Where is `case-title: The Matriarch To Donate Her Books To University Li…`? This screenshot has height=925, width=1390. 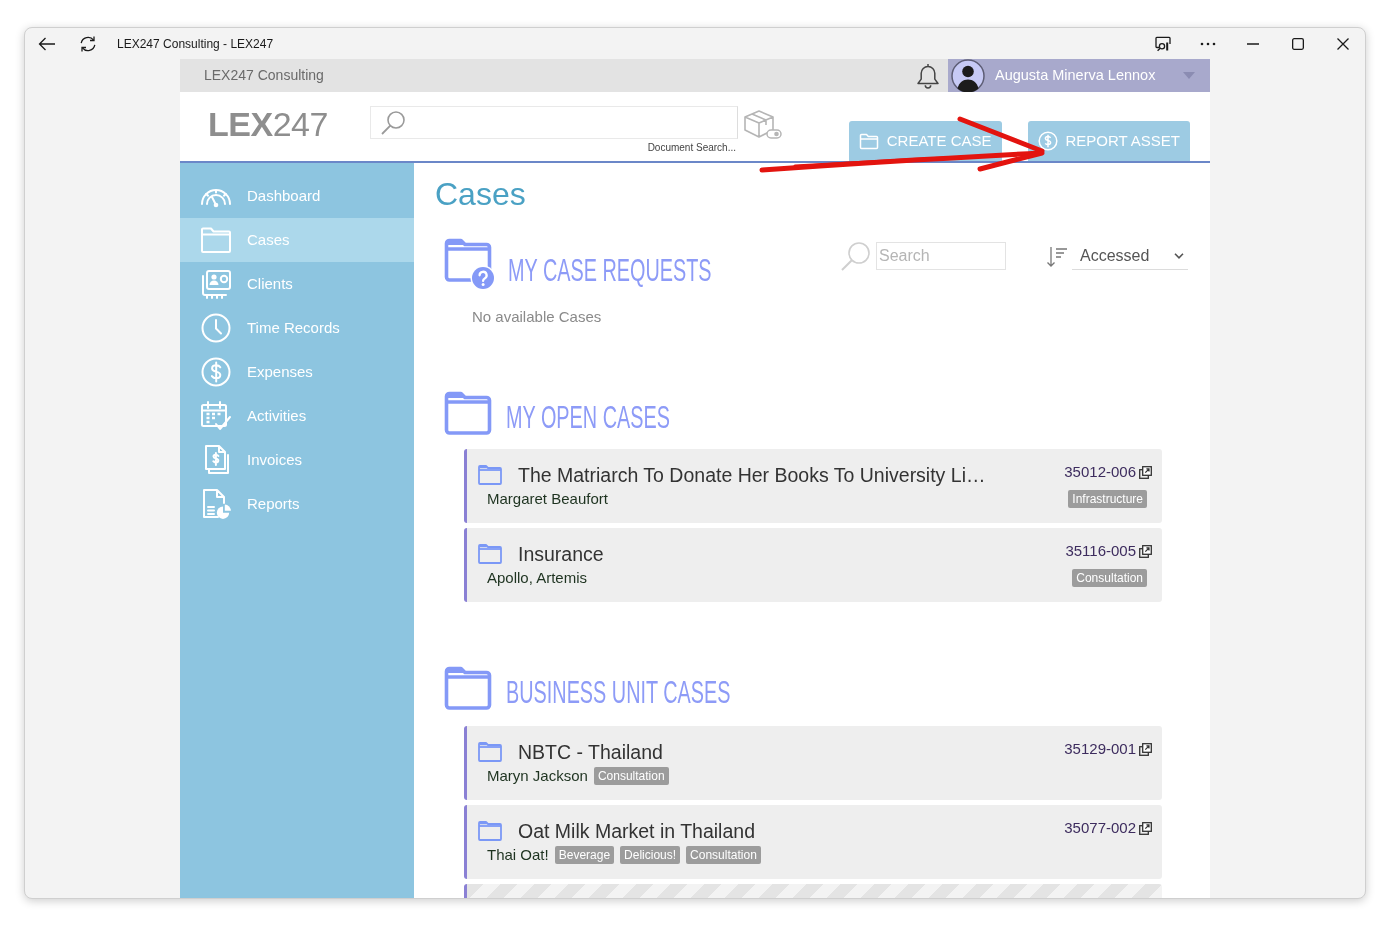
case-title: The Matriarch To Donate Her Books To University Li… is located at coordinates (752, 475).